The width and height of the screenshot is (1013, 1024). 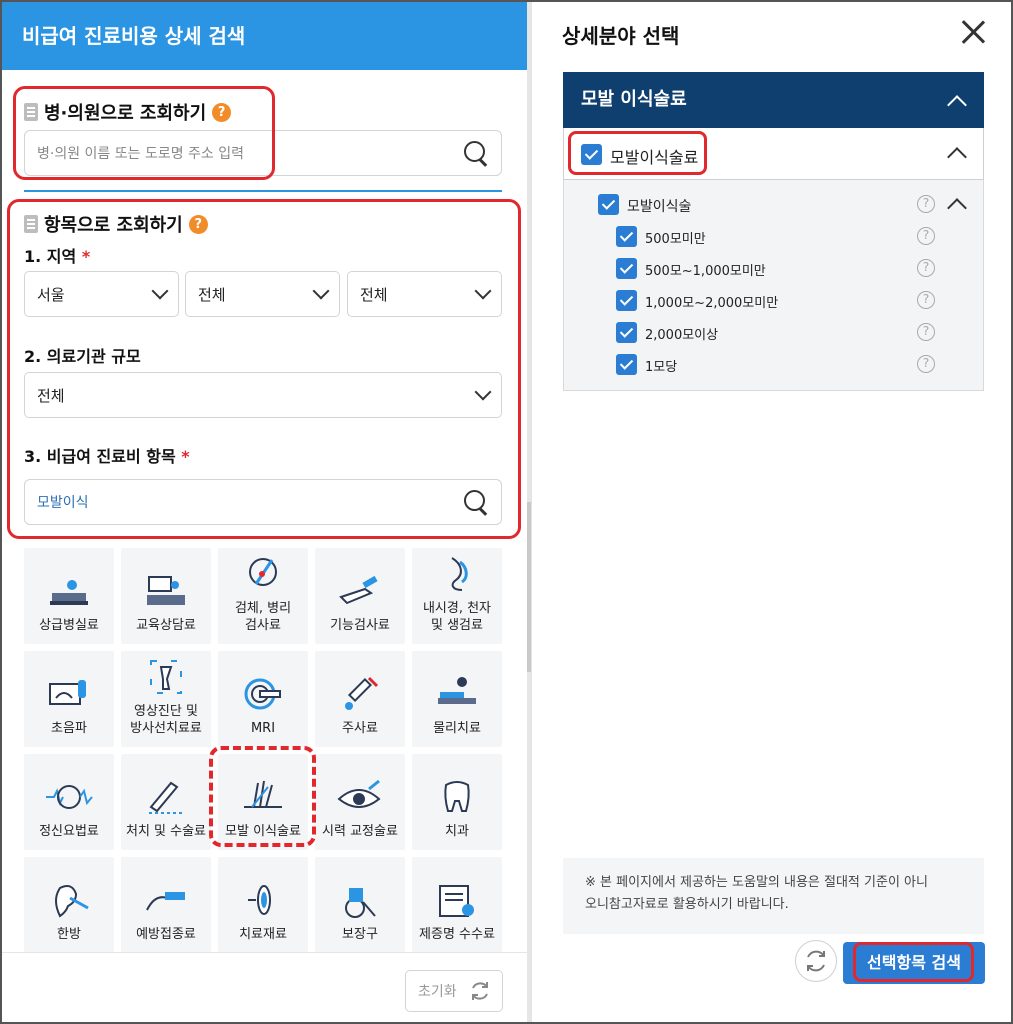 I want to click on detail-panel-title: 상세분야 선택, so click(x=621, y=36).